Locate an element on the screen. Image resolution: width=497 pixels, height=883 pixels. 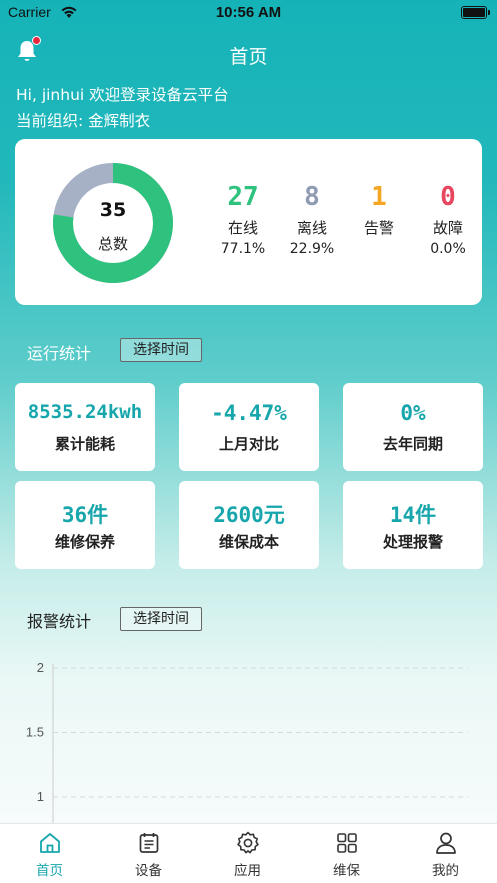
y-tick-label: 1 is located at coordinates (40, 796).